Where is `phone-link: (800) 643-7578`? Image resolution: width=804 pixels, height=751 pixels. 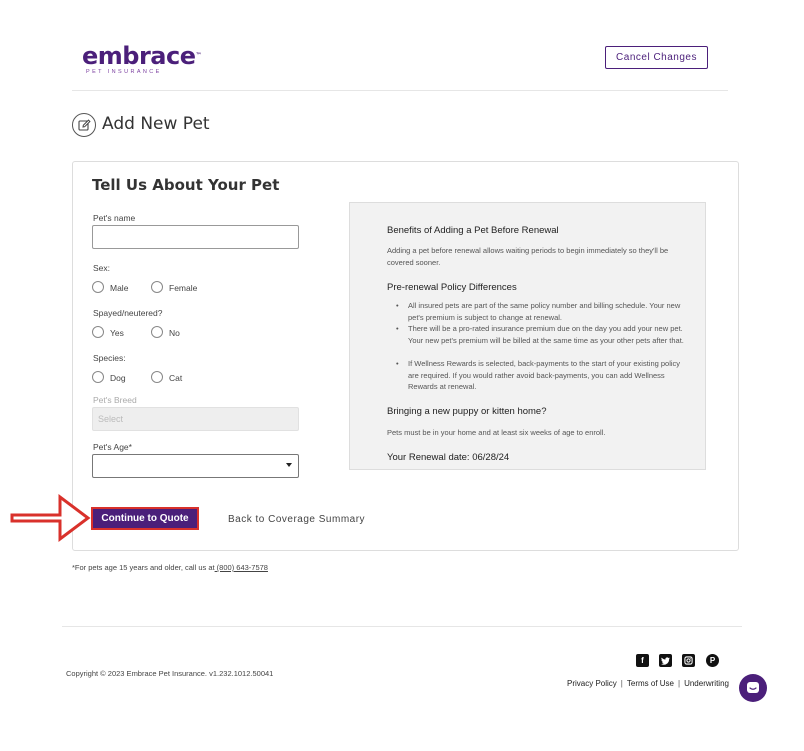
phone-link: (800) 643-7578 is located at coordinates (241, 567).